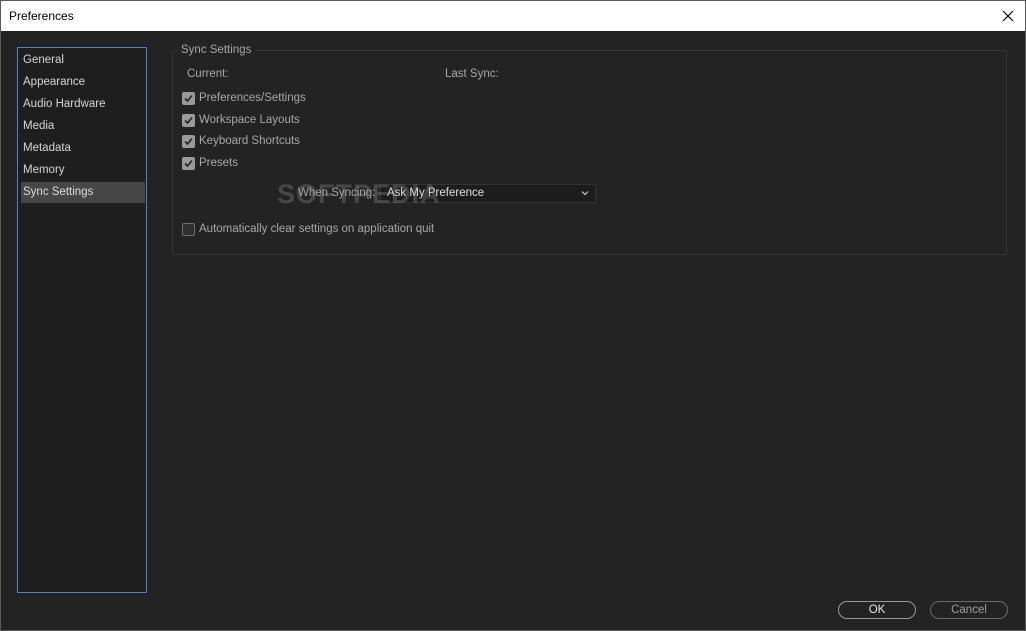  Describe the element at coordinates (218, 163) in the screenshot. I see `presets-label: Presets` at that location.